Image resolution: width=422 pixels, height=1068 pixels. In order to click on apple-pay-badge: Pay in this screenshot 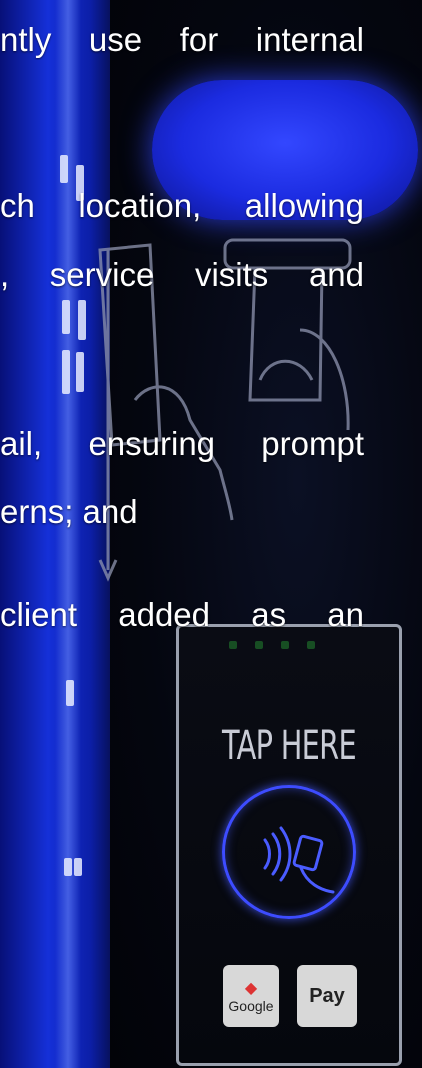, I will do `click(327, 996)`.